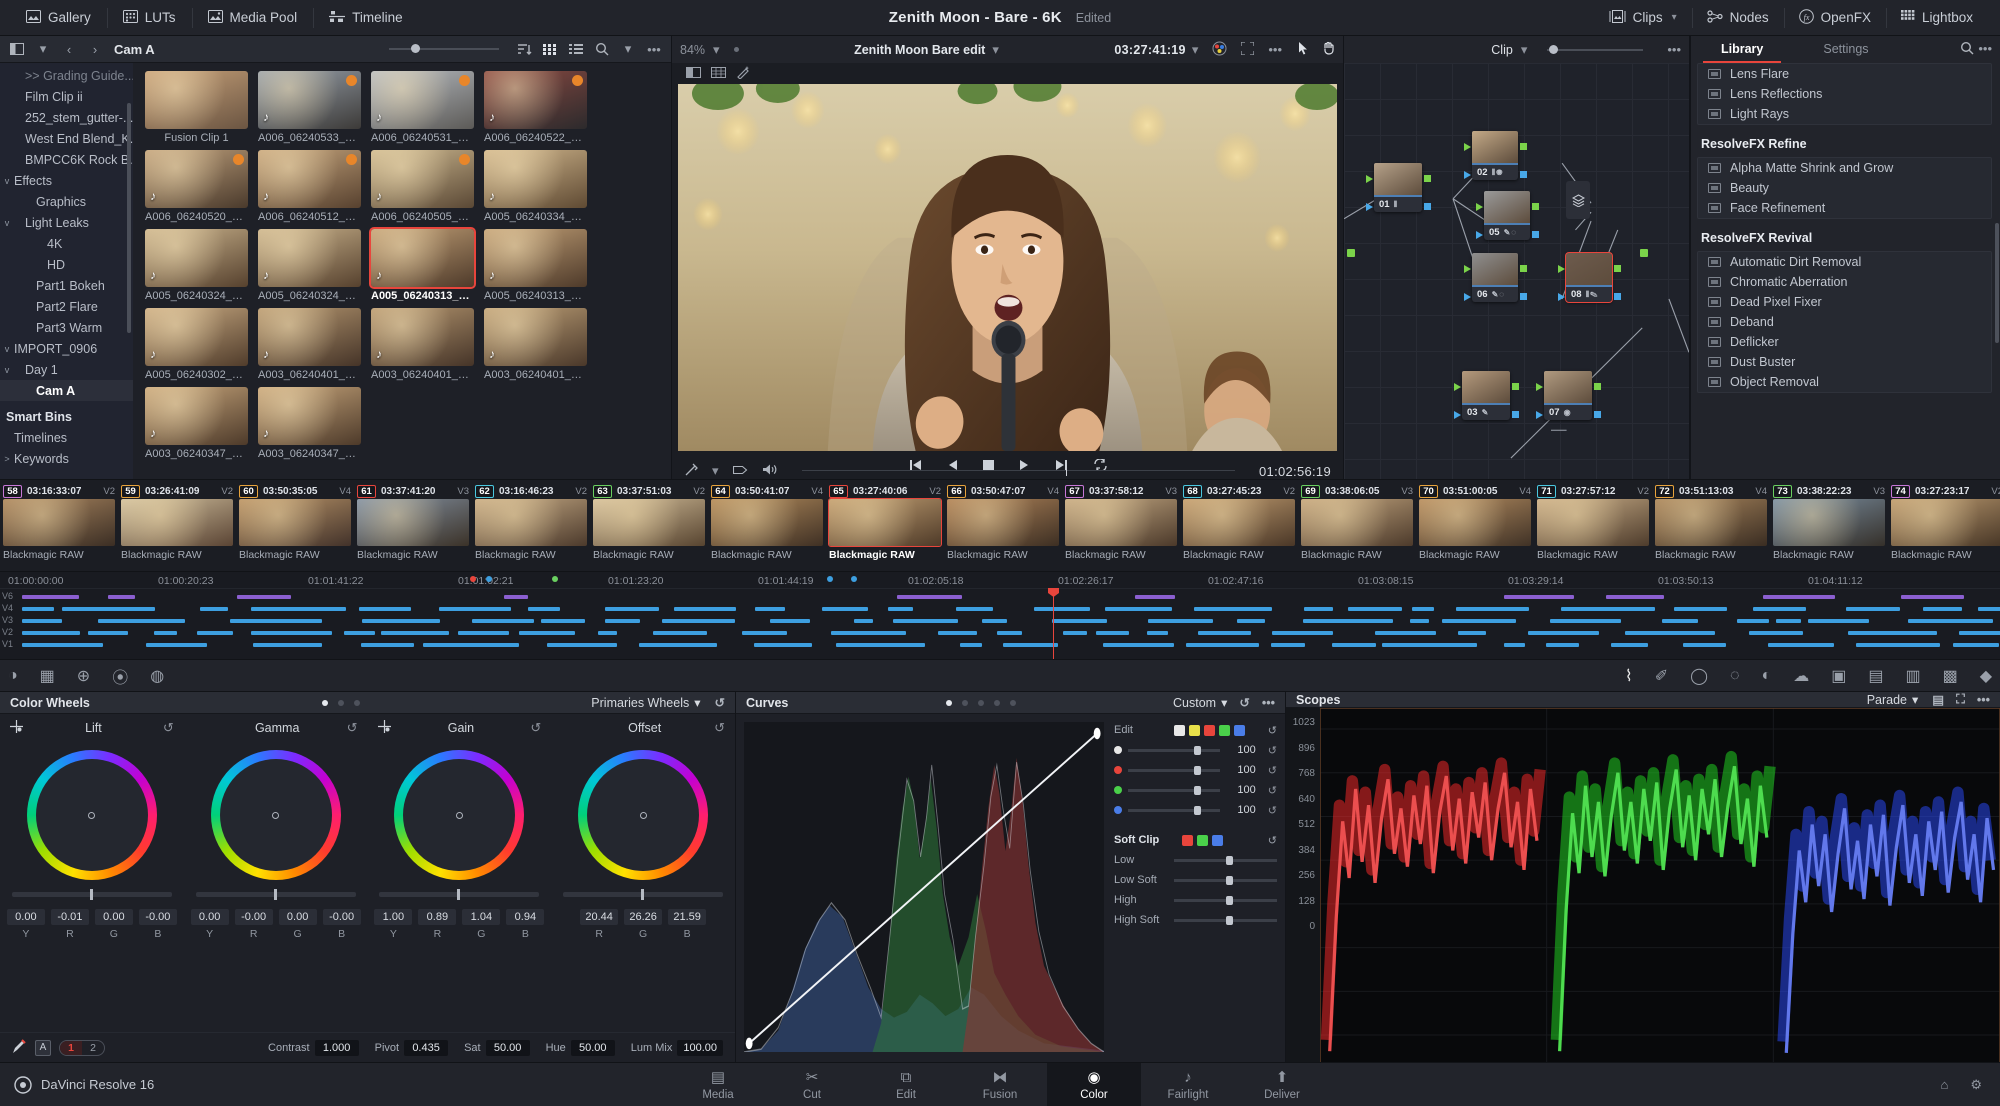  What do you see at coordinates (643, 924) in the screenshot?
I see `wheel-value-g: 26.26 G` at bounding box center [643, 924].